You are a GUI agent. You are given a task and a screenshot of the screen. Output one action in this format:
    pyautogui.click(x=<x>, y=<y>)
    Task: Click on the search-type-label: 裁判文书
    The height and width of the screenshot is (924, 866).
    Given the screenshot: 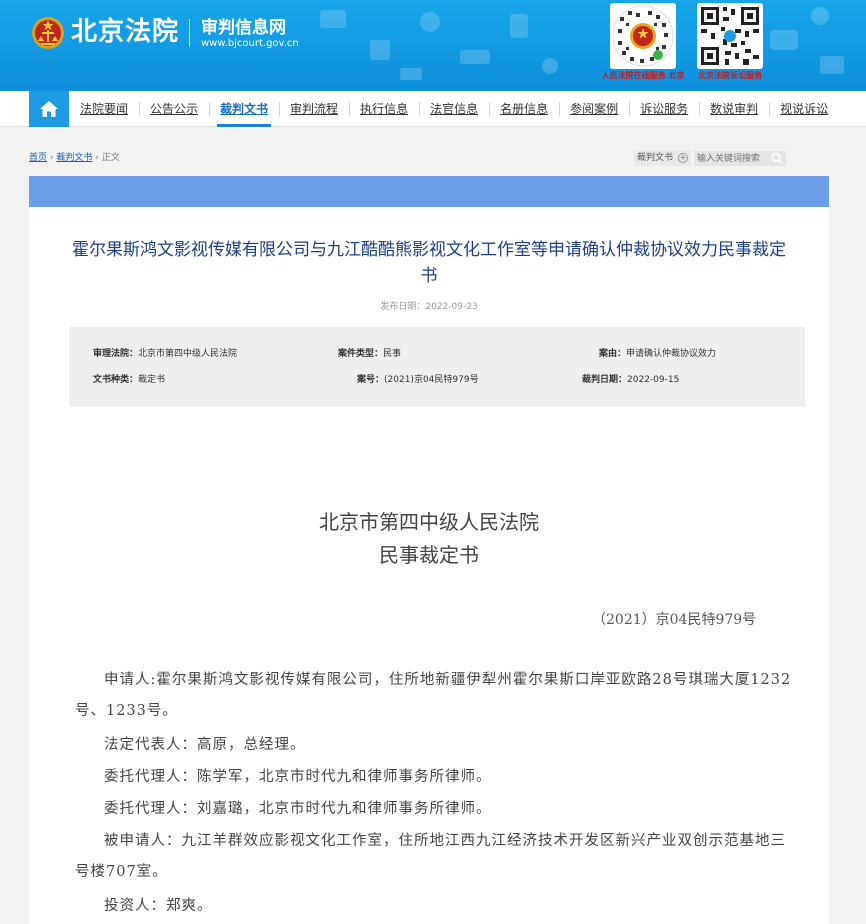 What is the action you would take?
    pyautogui.click(x=655, y=158)
    